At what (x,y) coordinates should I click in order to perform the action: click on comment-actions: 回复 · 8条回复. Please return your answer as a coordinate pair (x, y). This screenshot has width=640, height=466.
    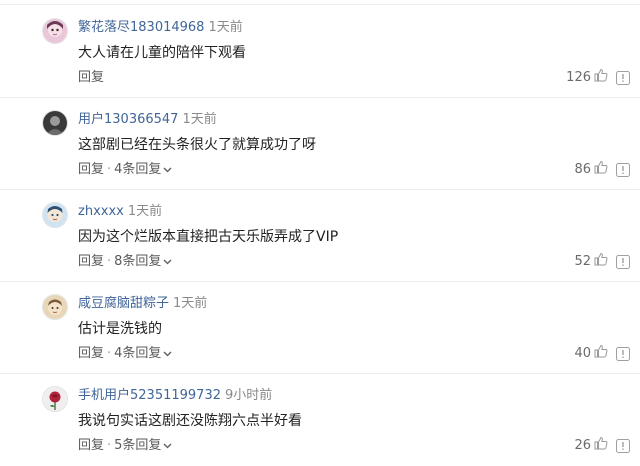
    Looking at the image, I should click on (125, 262).